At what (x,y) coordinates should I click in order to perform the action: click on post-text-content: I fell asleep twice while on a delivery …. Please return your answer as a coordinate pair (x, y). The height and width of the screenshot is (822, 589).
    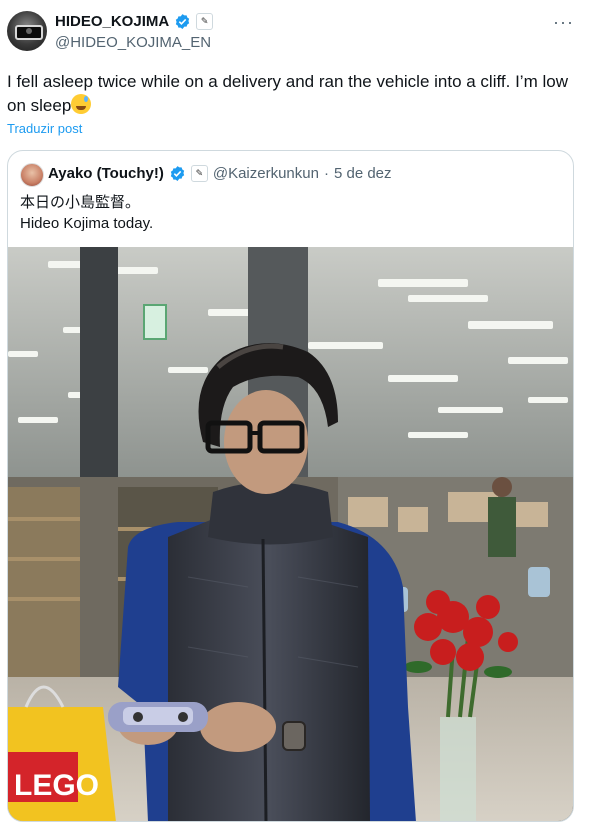
    Looking at the image, I should click on (287, 93).